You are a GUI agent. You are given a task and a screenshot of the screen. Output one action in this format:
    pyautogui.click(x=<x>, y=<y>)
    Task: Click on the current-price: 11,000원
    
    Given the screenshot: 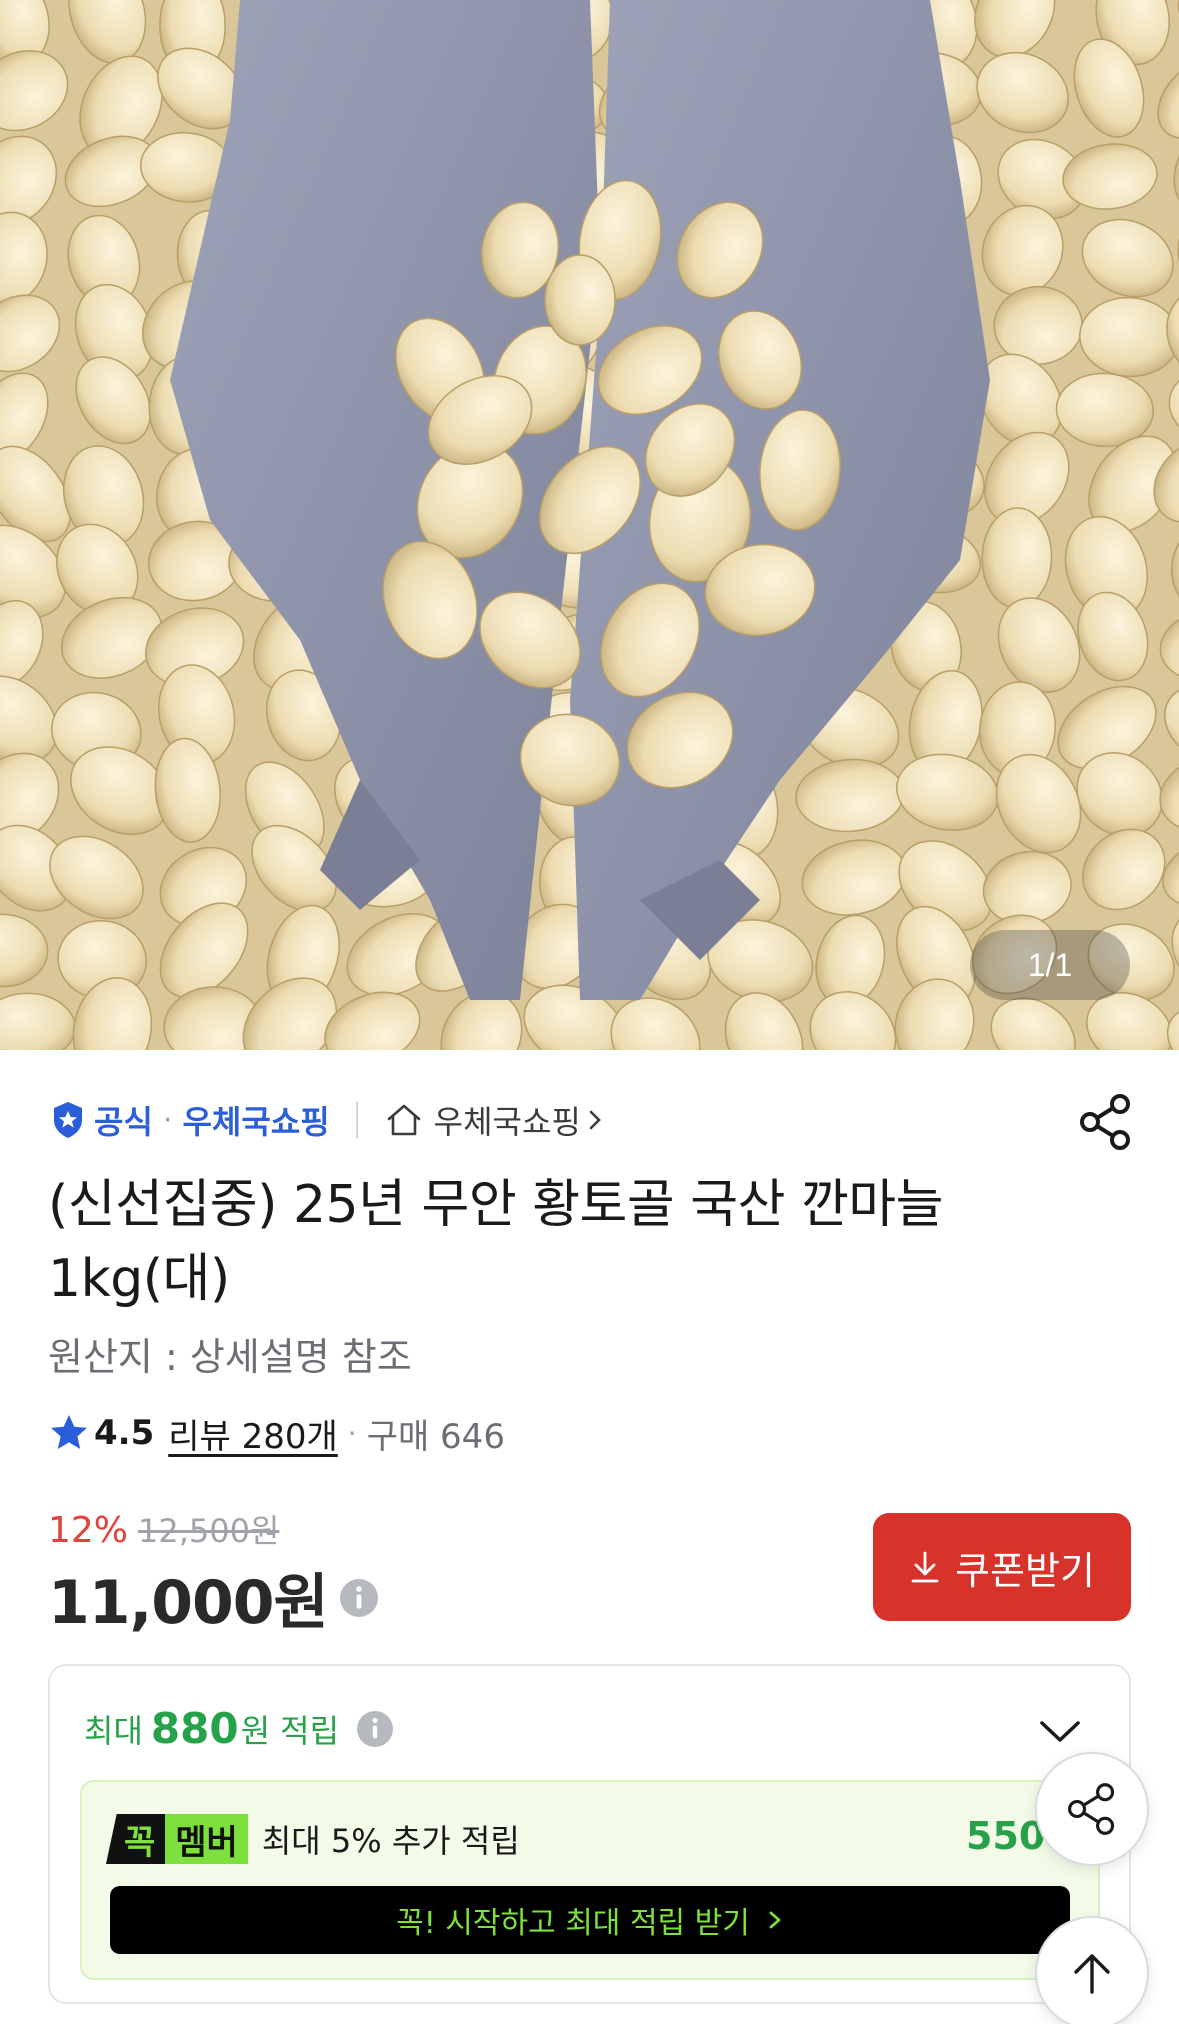 What is the action you would take?
    pyautogui.click(x=188, y=1603)
    